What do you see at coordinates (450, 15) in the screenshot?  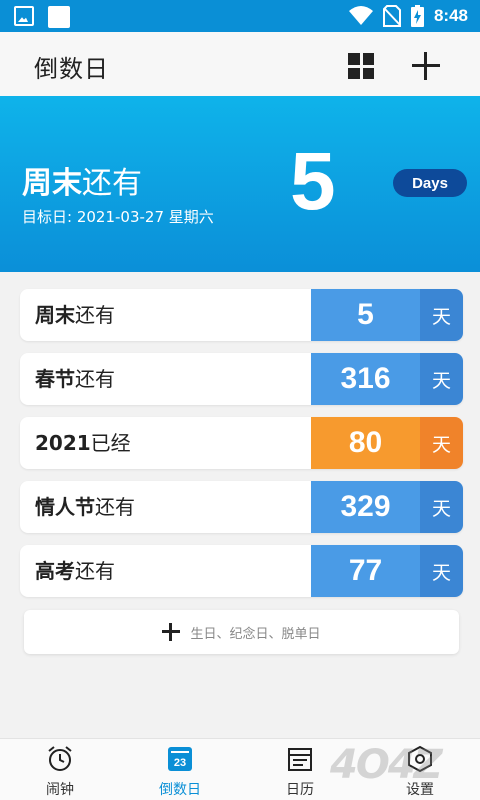 I see `clock-time: 8:48` at bounding box center [450, 15].